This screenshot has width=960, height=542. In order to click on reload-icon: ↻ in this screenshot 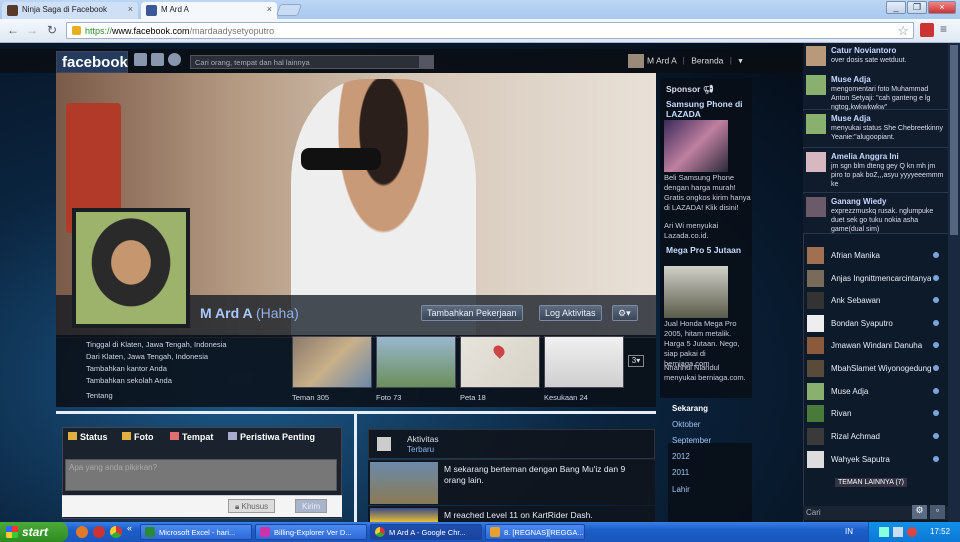, I will do `click(52, 30)`.